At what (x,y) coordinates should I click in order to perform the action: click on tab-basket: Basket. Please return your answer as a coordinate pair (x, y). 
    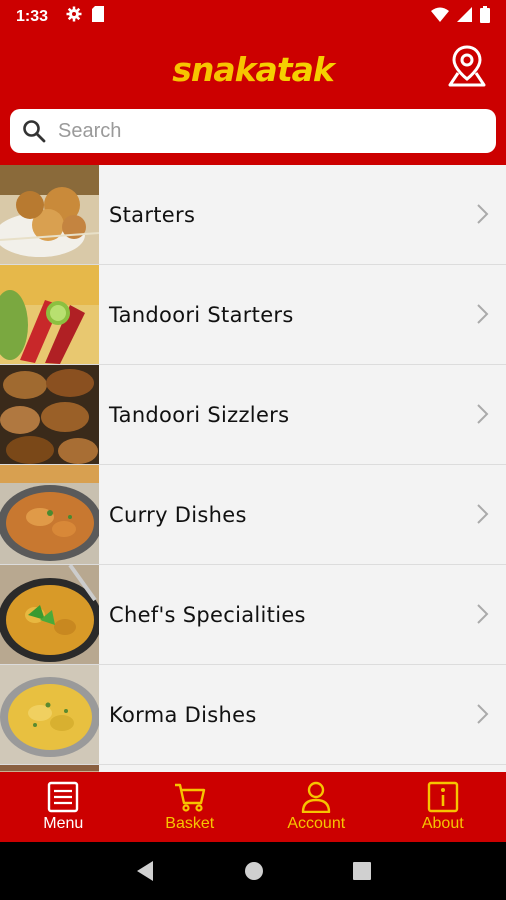
    Looking at the image, I should click on (190, 807).